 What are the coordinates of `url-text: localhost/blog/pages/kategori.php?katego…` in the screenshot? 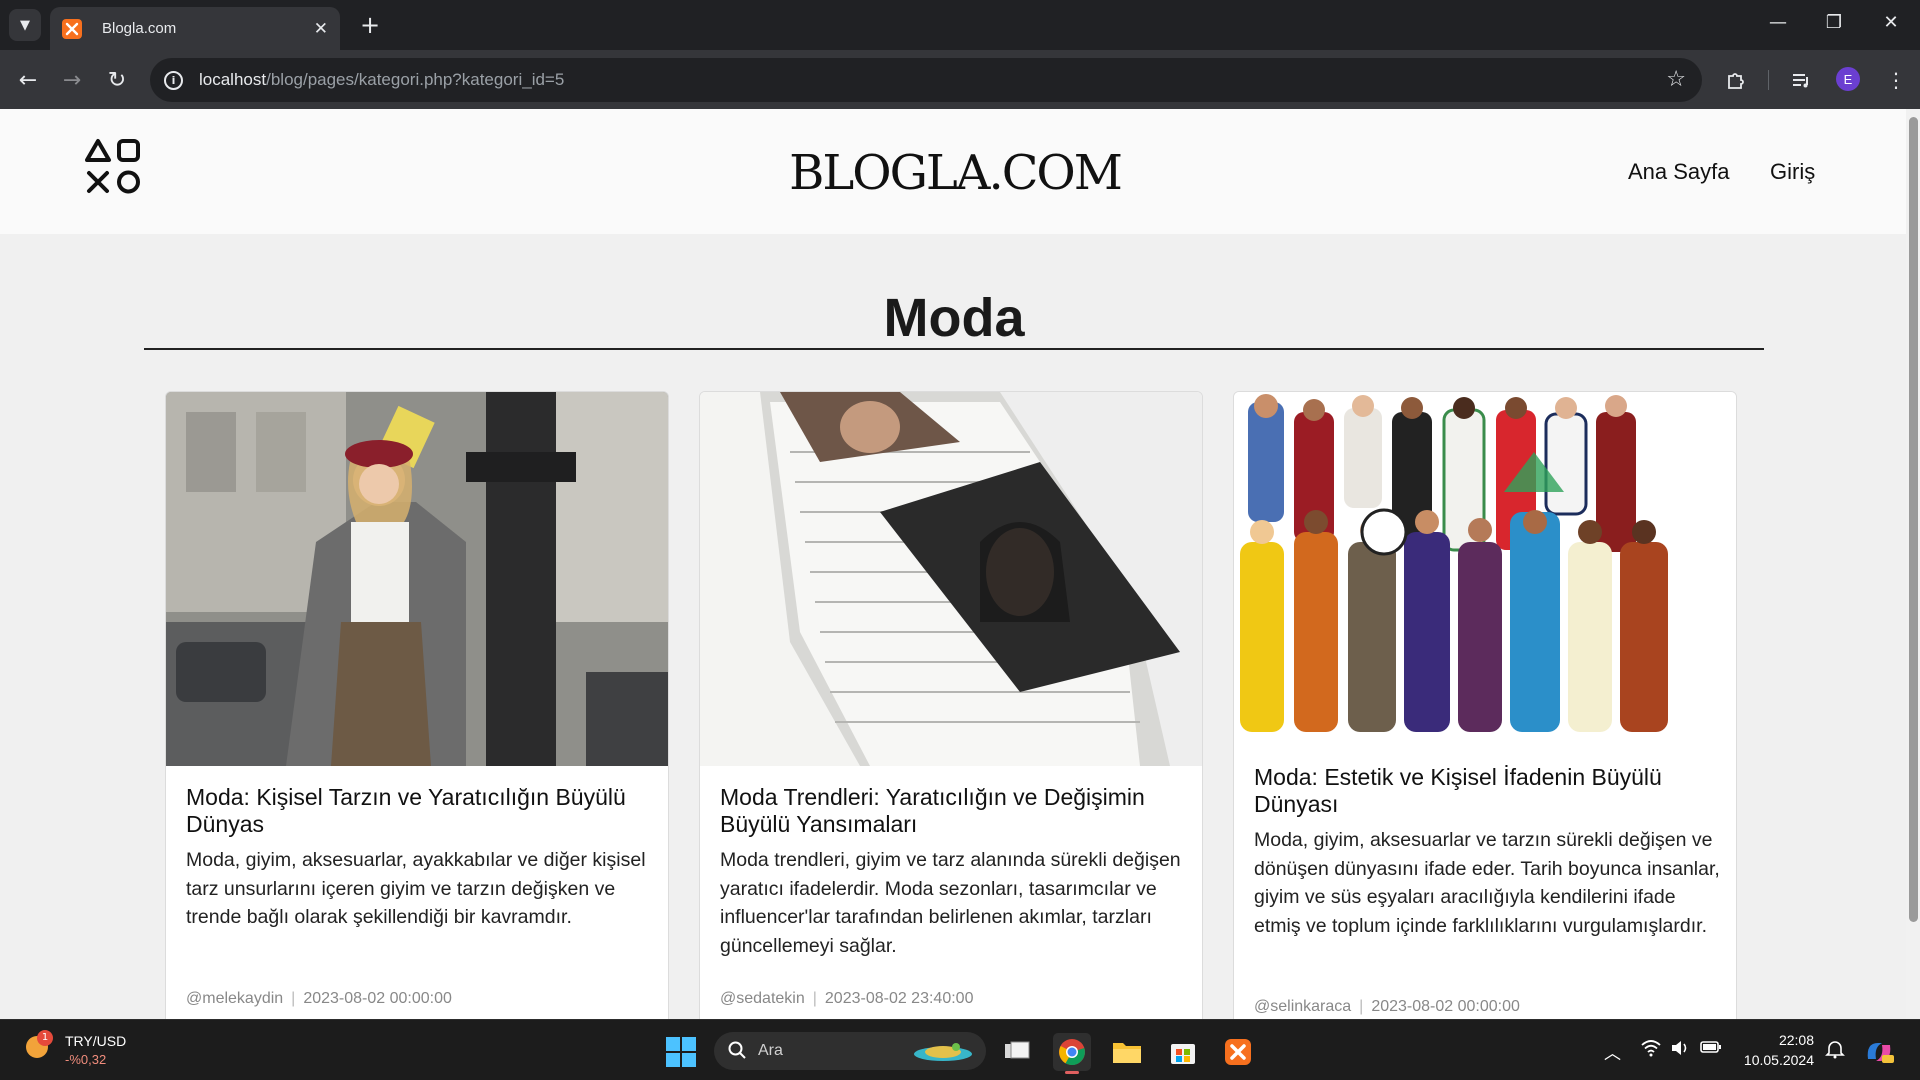 It's located at (382, 79).